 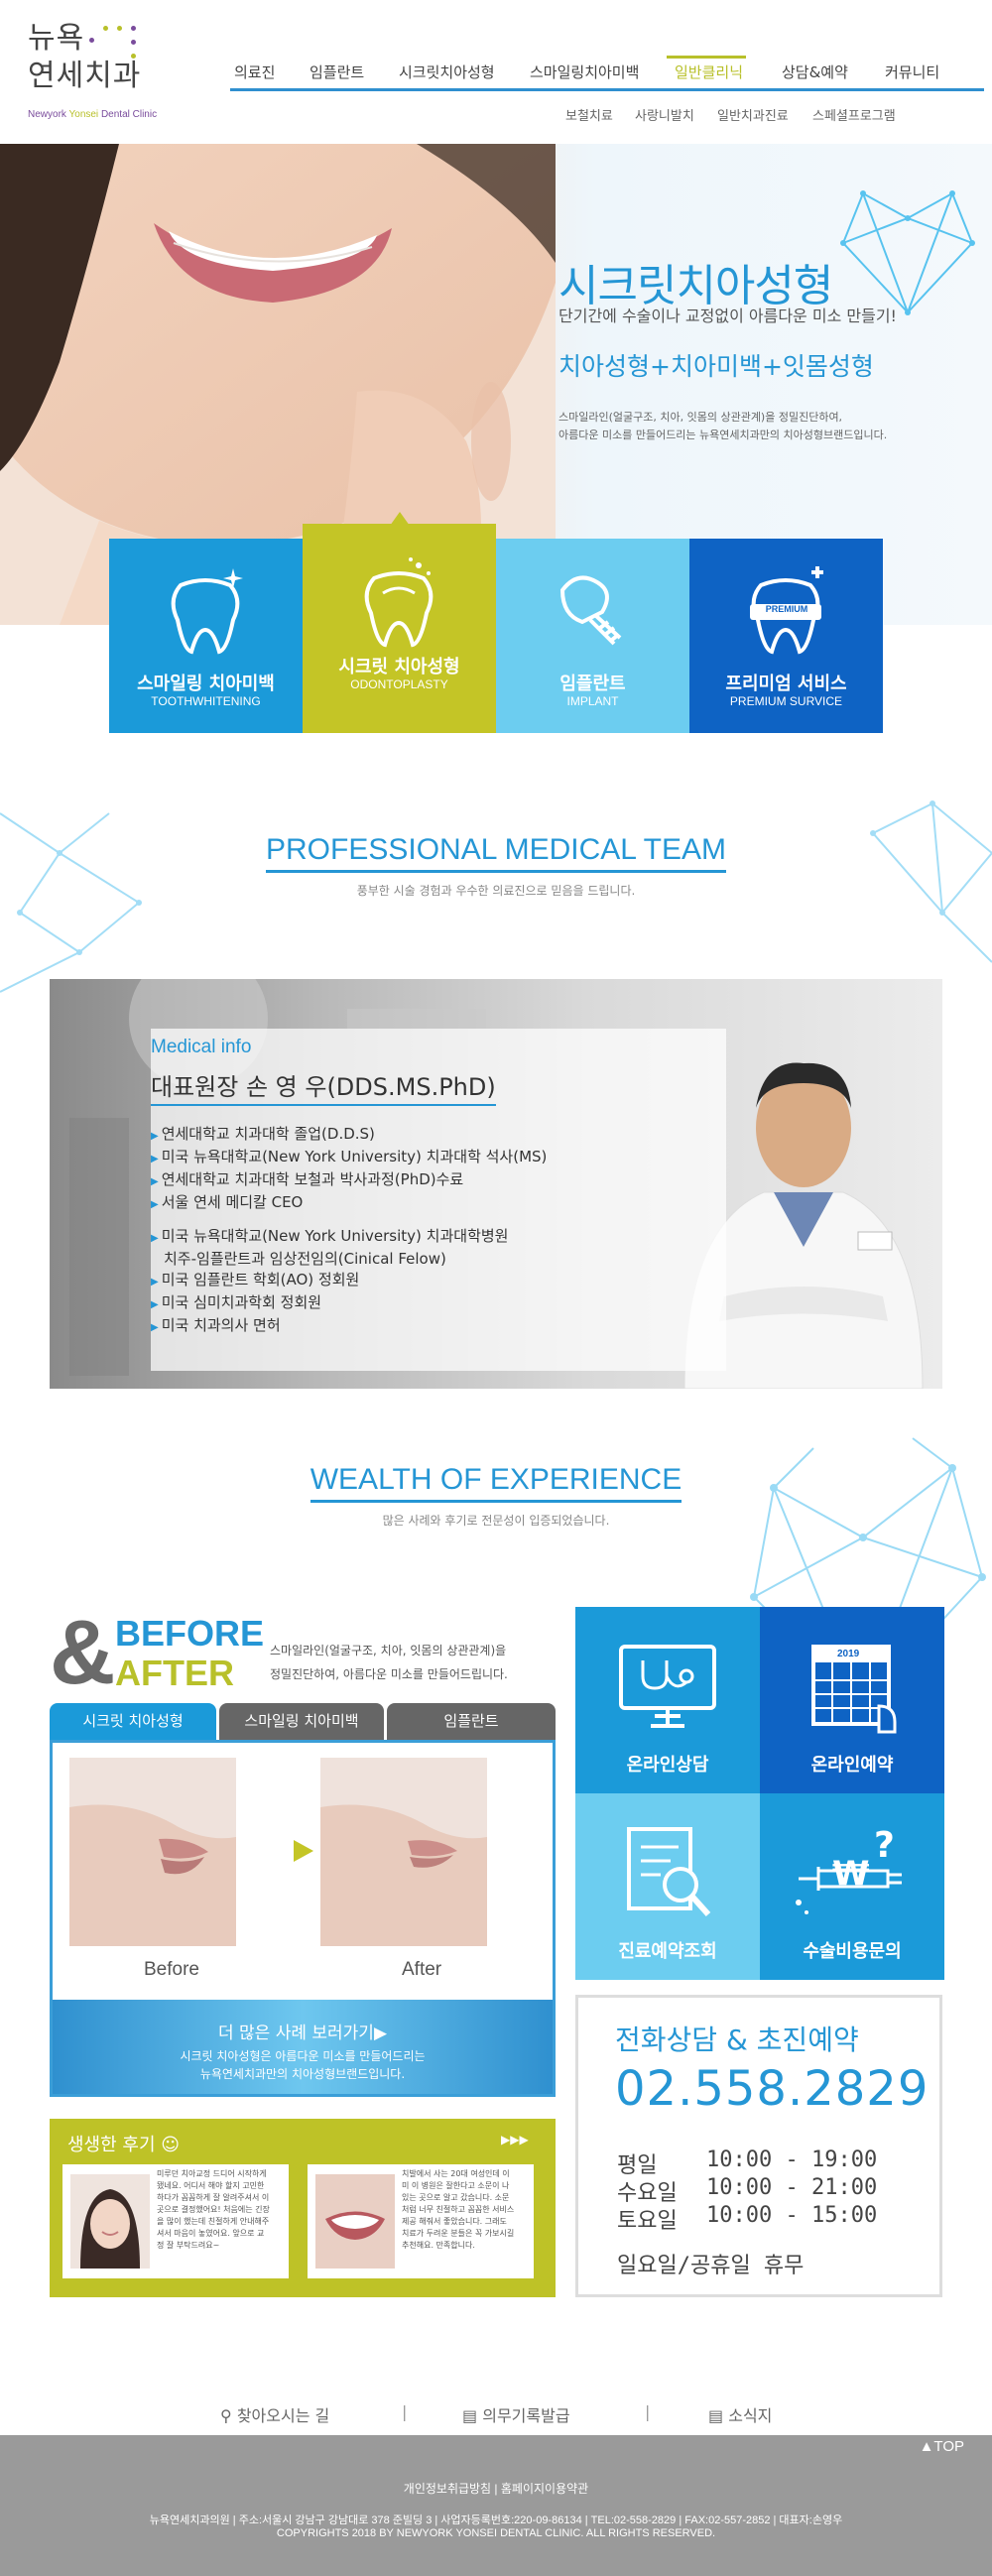 I want to click on list-item: ▶ 서울 연세 메디칼 CEO, so click(x=349, y=1203).